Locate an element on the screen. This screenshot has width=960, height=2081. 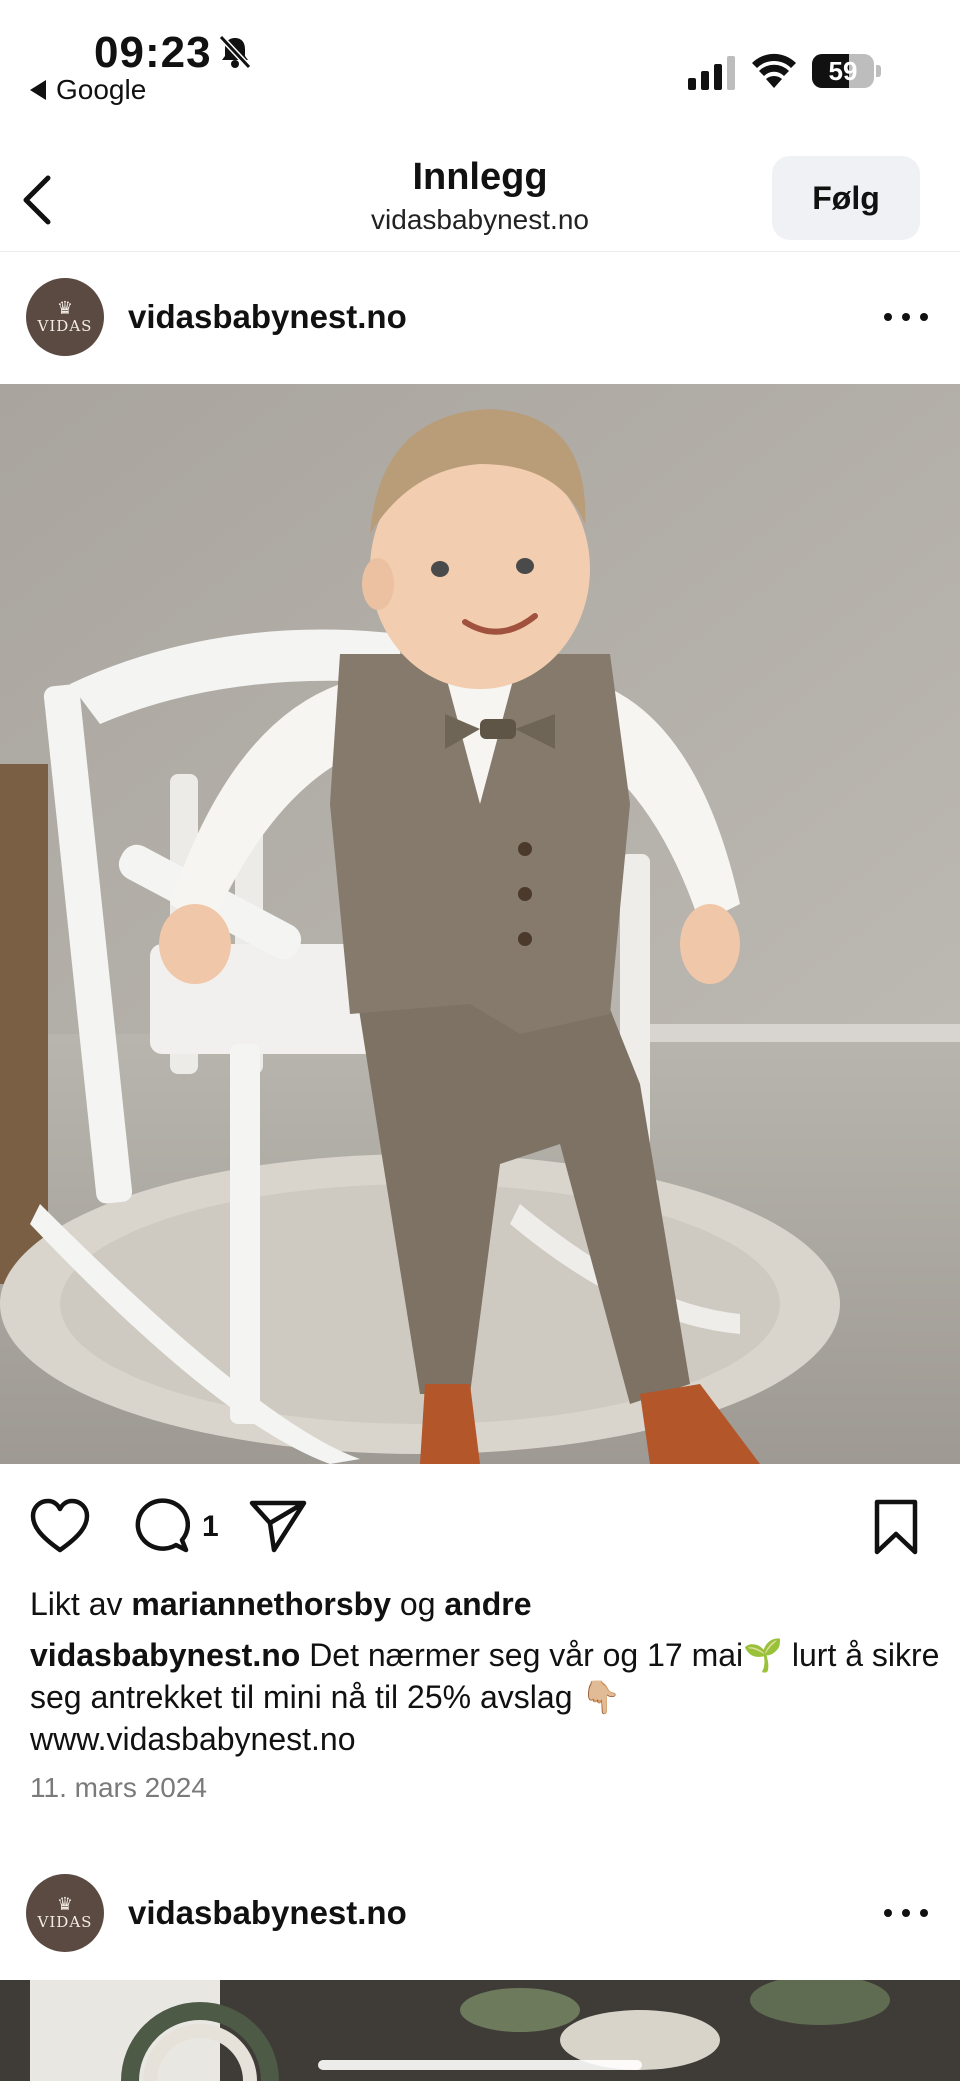
back-arrow-icon is located at coordinates (38, 90).